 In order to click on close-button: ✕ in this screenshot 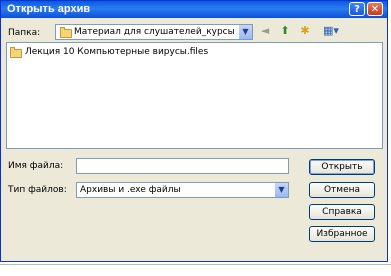, I will do `click(375, 9)`.